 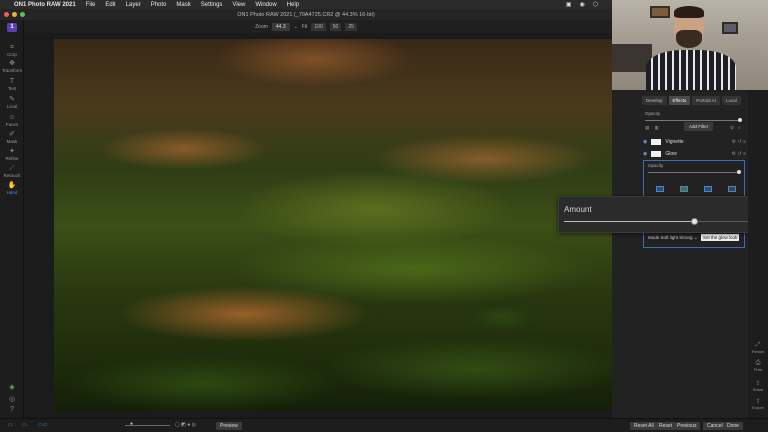 What do you see at coordinates (131, 424) in the screenshot?
I see `slider-knob: ●` at bounding box center [131, 424].